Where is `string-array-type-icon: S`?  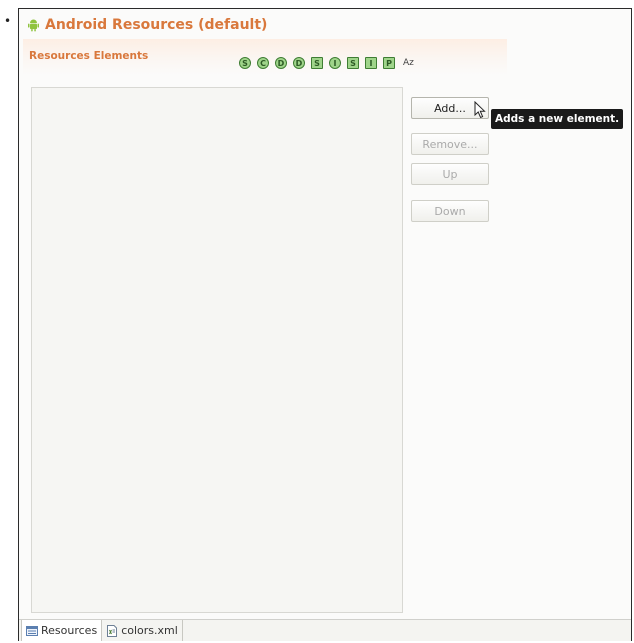 string-array-type-icon: S is located at coordinates (353, 63).